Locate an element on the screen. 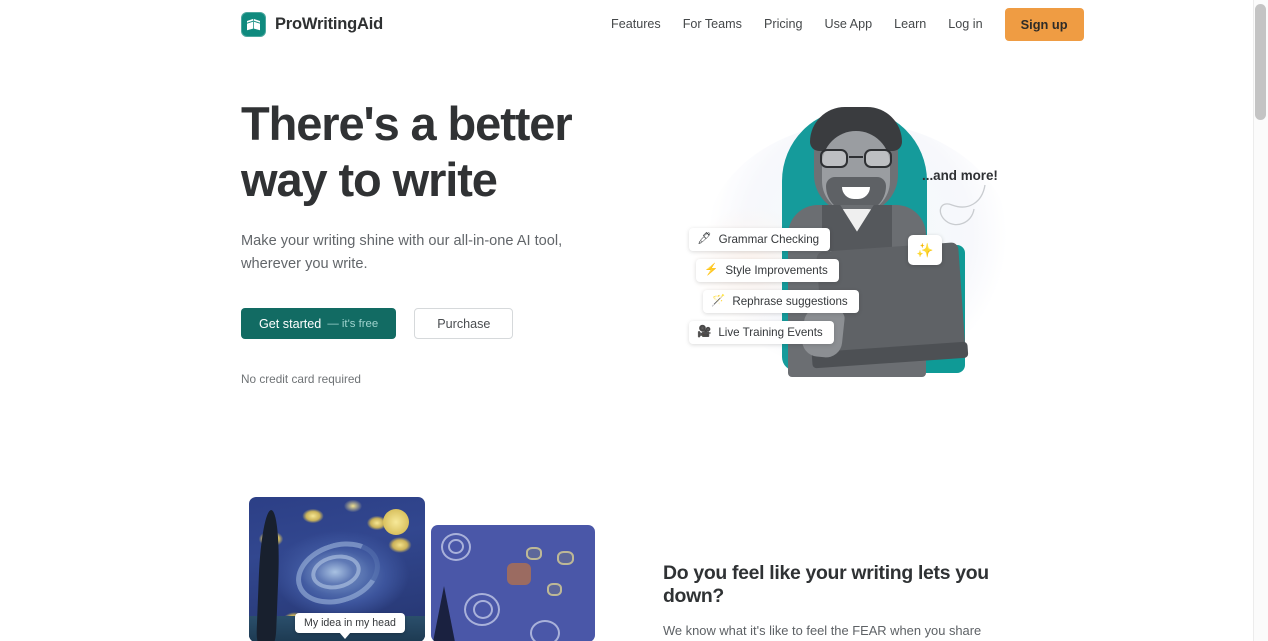 The width and height of the screenshot is (1268, 641). feature-chip: 🎥 Live Training Events is located at coordinates (761, 332).